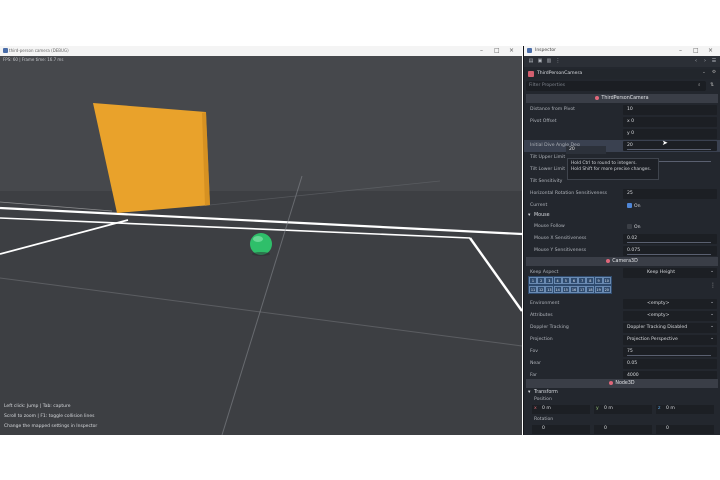  What do you see at coordinates (574, 289) in the screenshot?
I see `cull-layer-16: 16` at bounding box center [574, 289].